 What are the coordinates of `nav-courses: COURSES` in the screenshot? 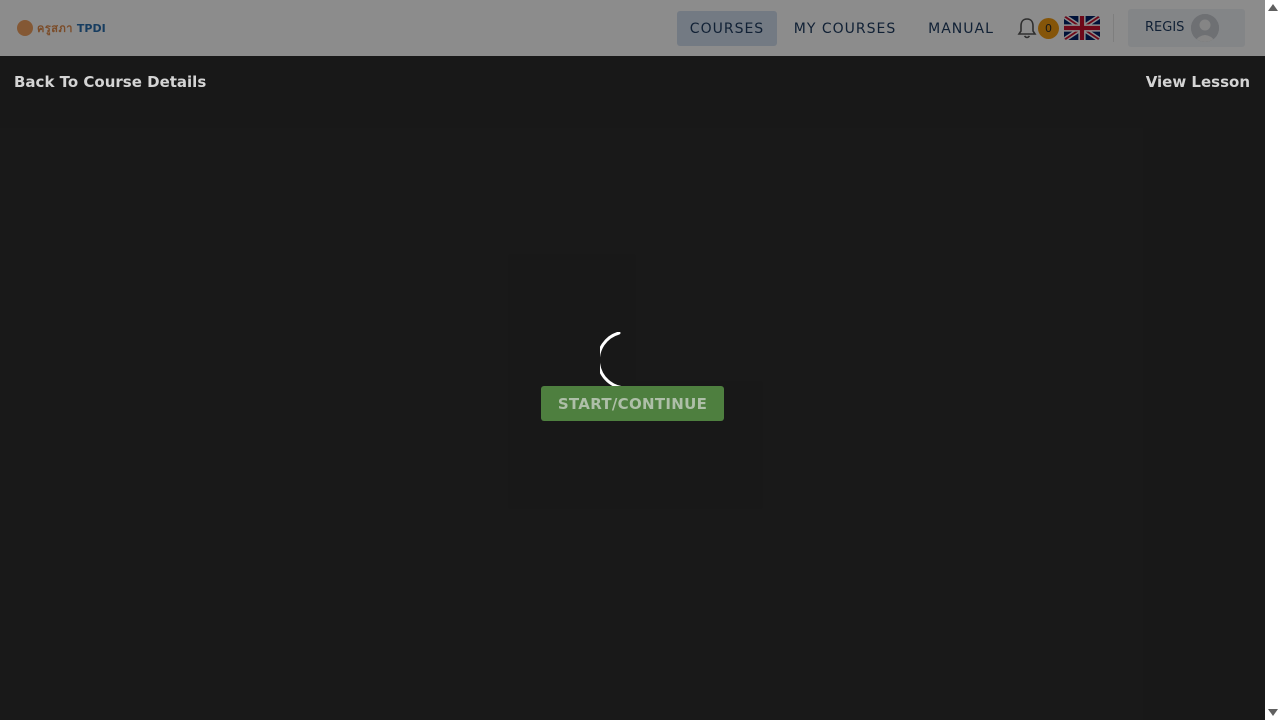 It's located at (727, 28).